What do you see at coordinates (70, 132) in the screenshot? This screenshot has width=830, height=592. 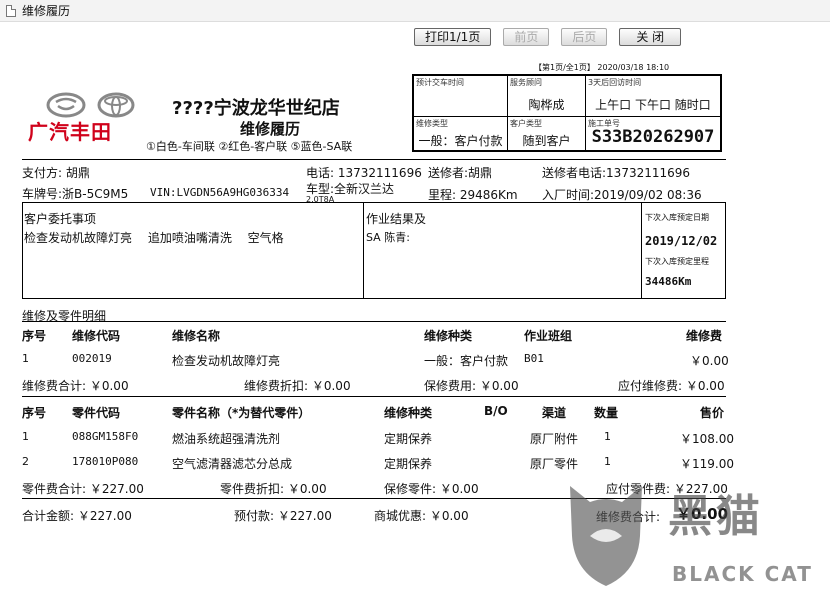 I see `brand-logo-text: 广汽丰田` at bounding box center [70, 132].